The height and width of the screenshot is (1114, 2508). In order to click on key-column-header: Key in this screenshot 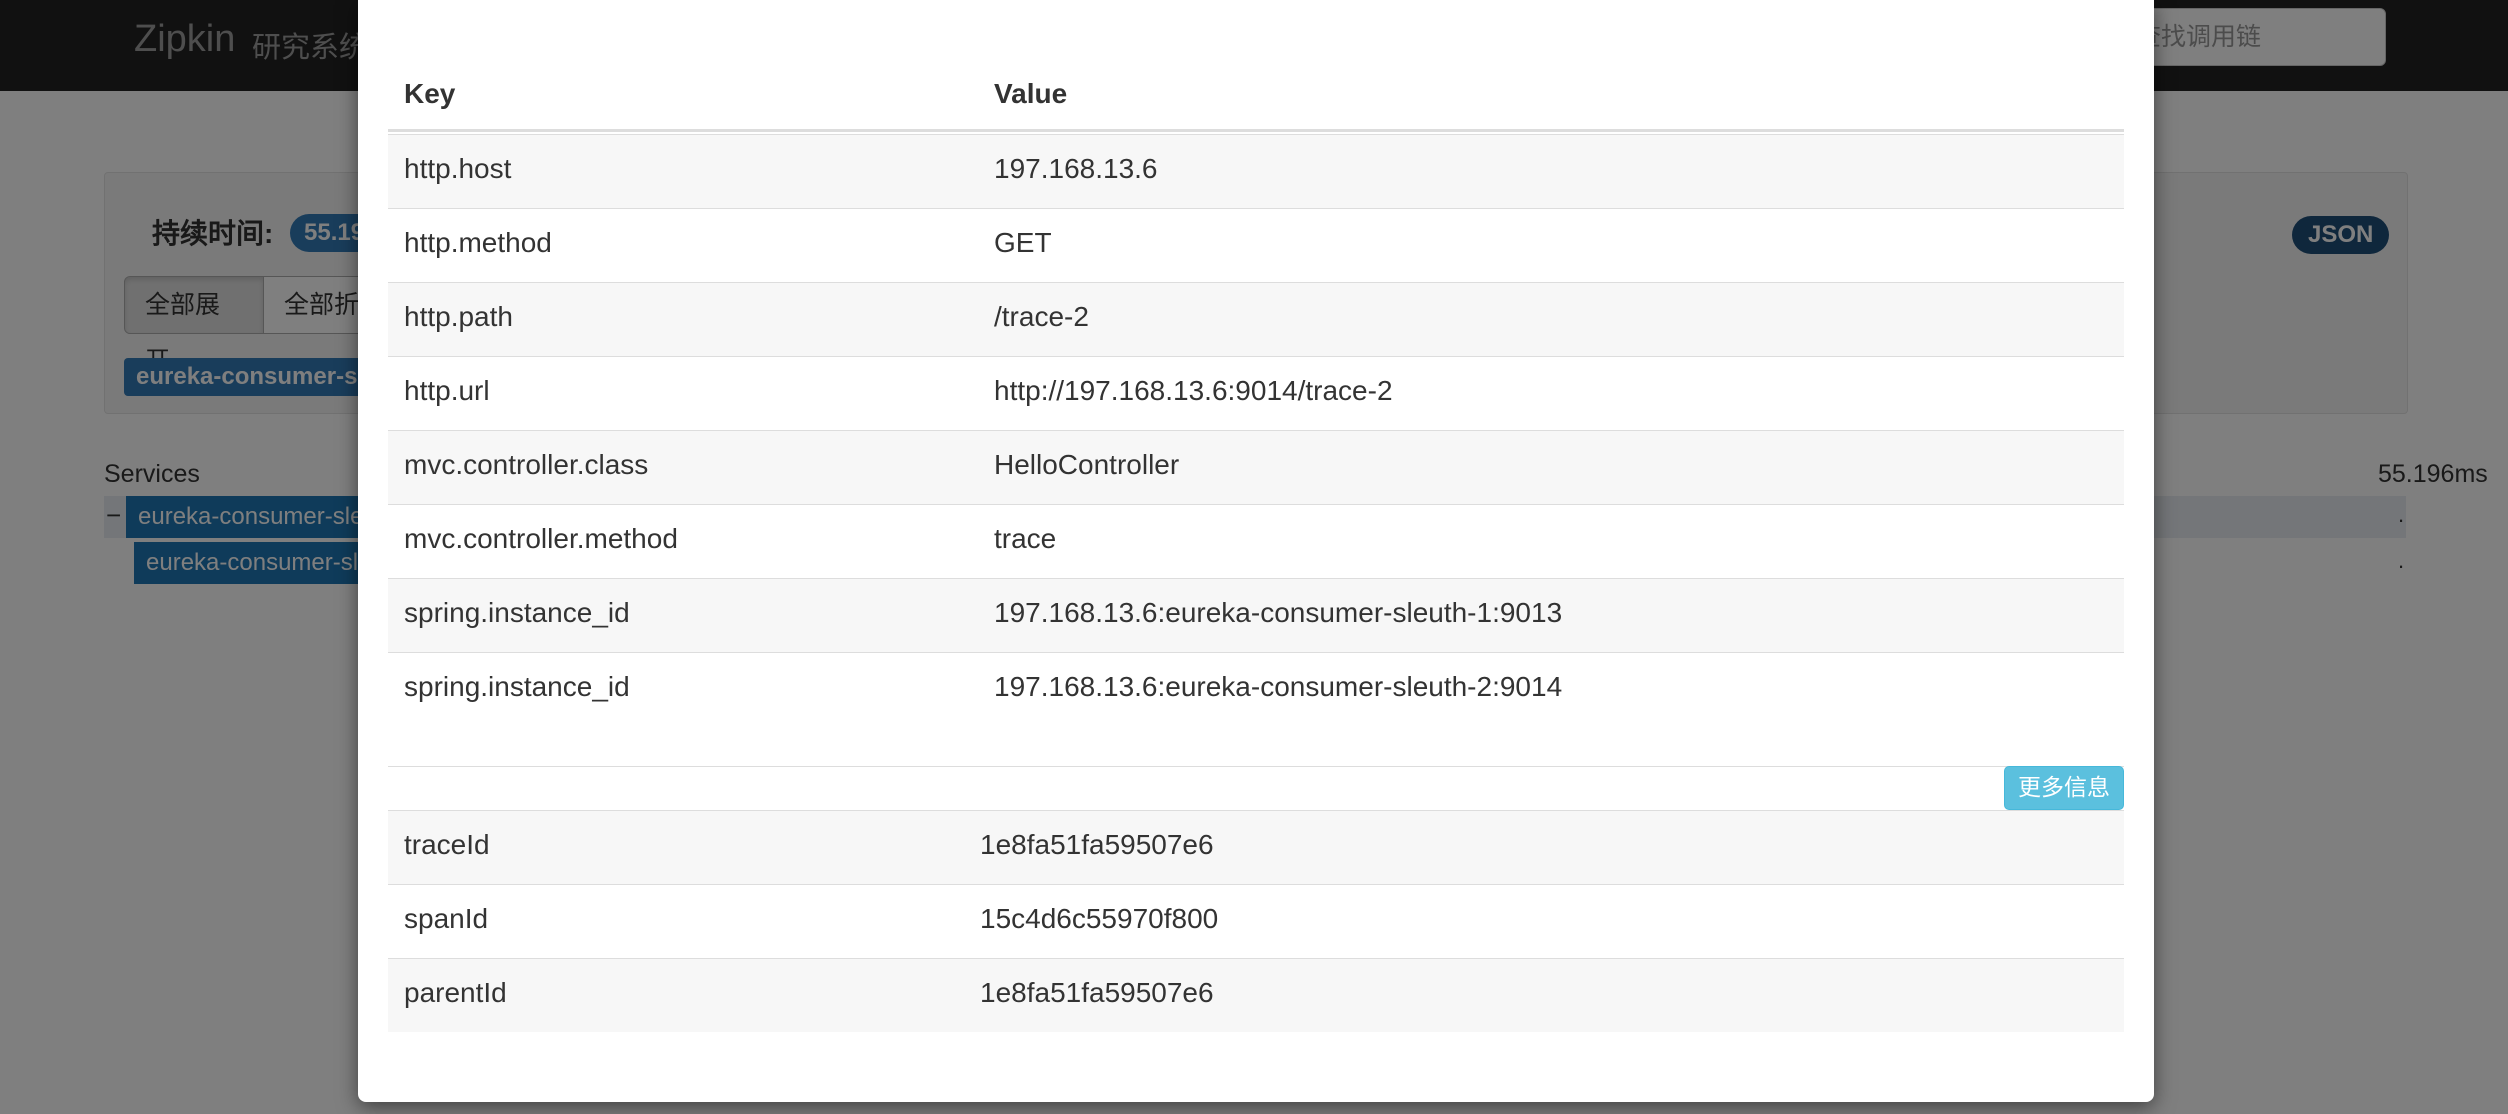, I will do `click(430, 93)`.